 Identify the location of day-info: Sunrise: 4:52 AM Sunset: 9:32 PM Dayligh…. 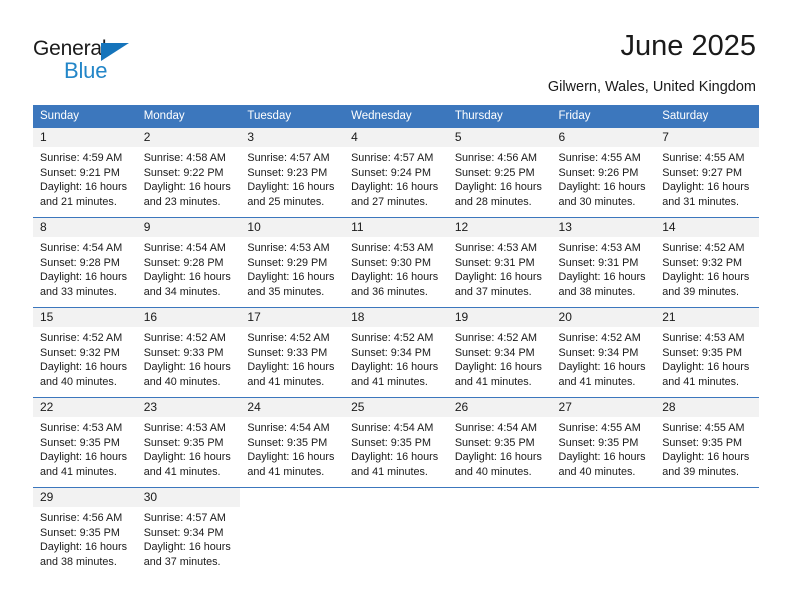
(85, 358).